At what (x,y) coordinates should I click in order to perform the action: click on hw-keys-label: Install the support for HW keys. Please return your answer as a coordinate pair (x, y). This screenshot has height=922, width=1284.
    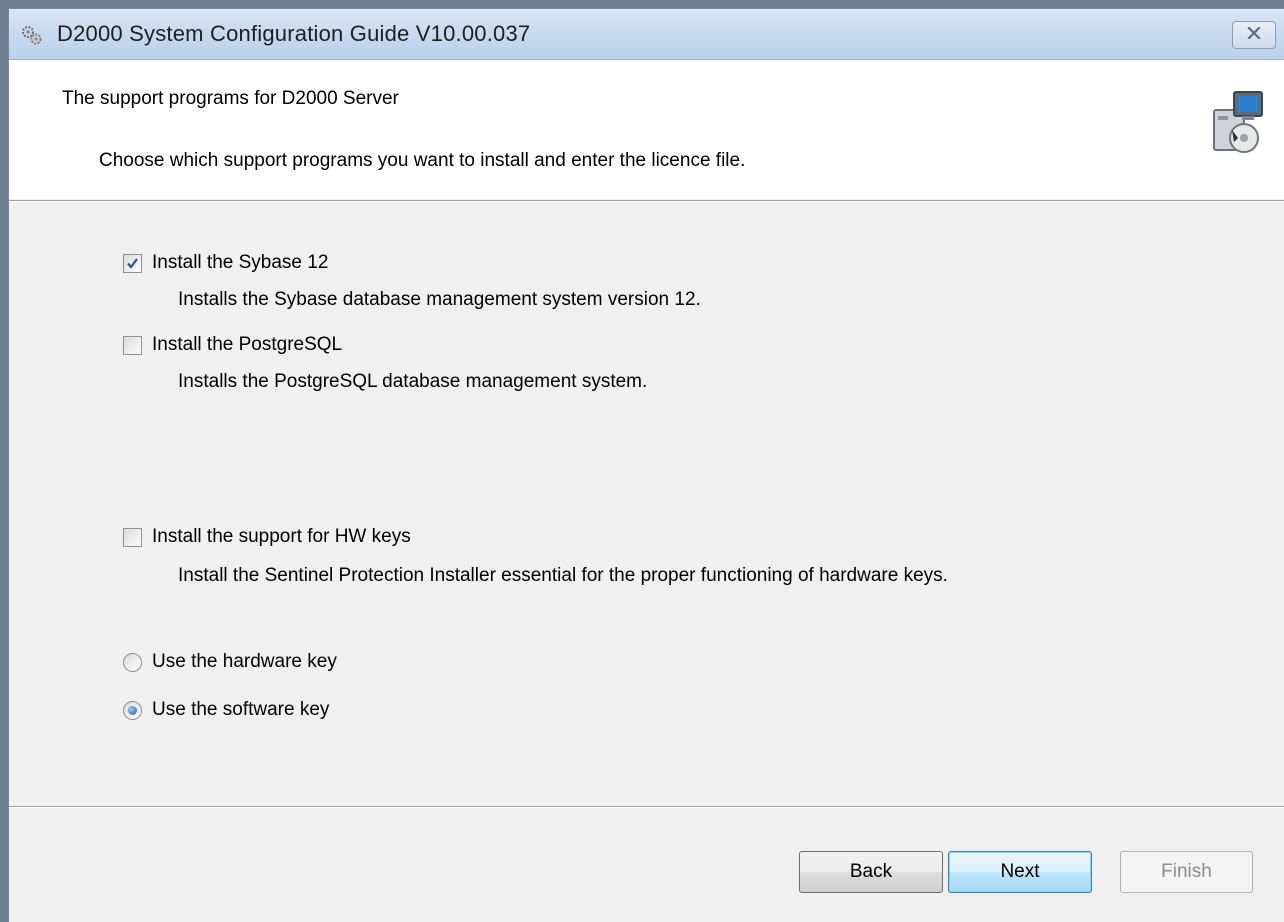
    Looking at the image, I should click on (281, 536).